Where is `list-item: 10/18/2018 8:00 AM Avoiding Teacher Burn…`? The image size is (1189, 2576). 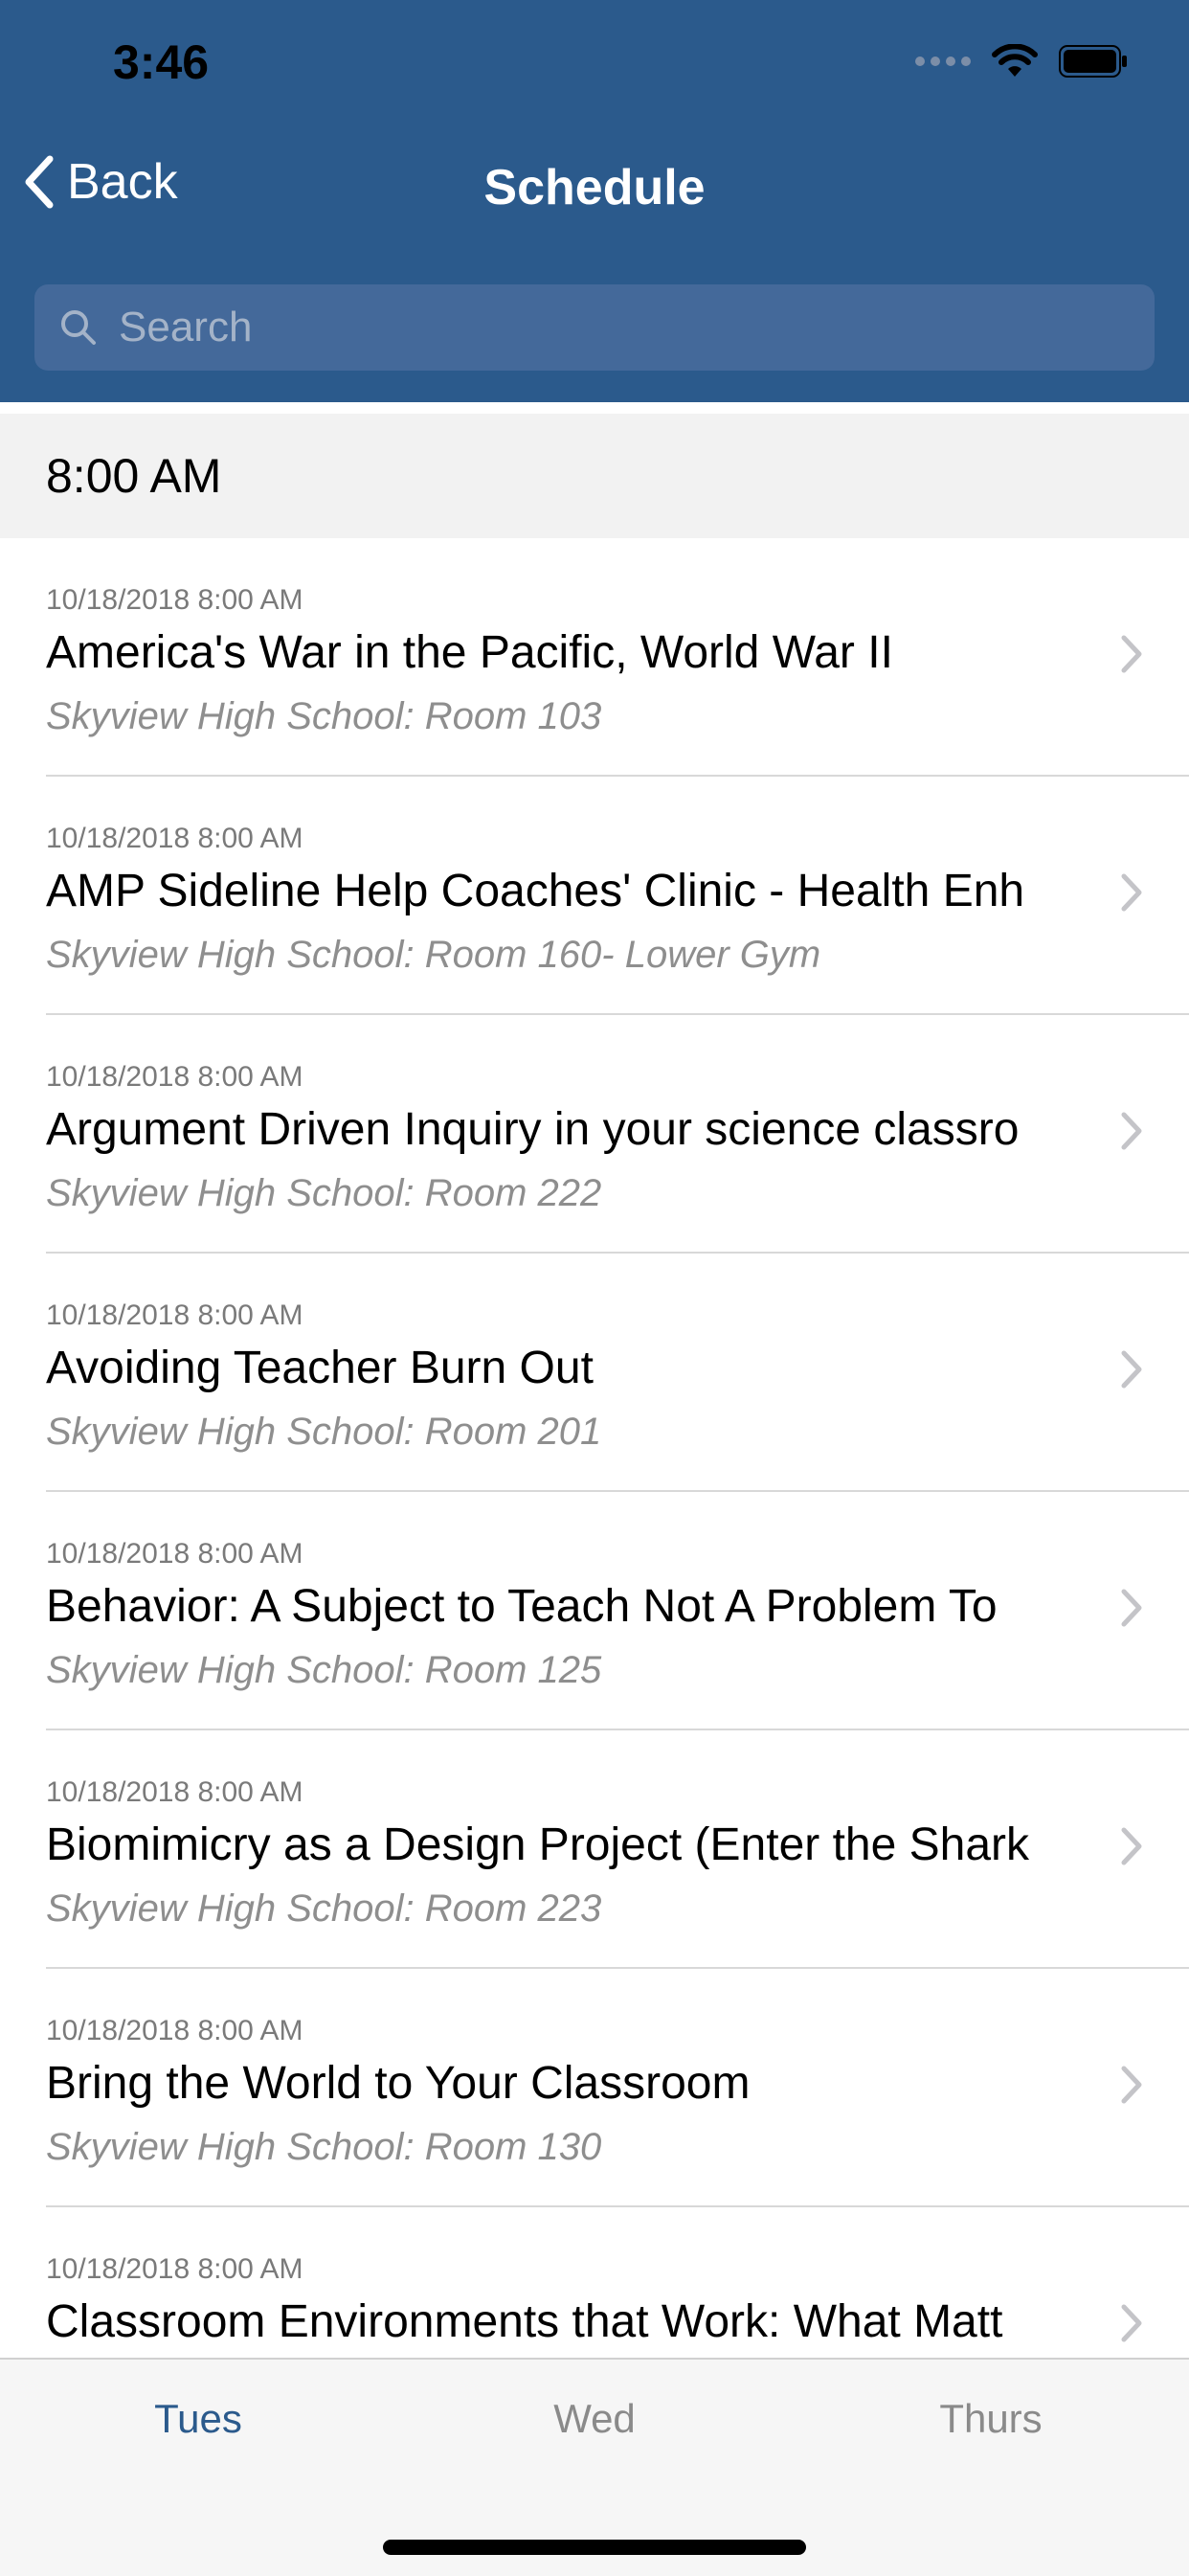 list-item: 10/18/2018 8:00 AM Avoiding Teacher Burn… is located at coordinates (617, 1373).